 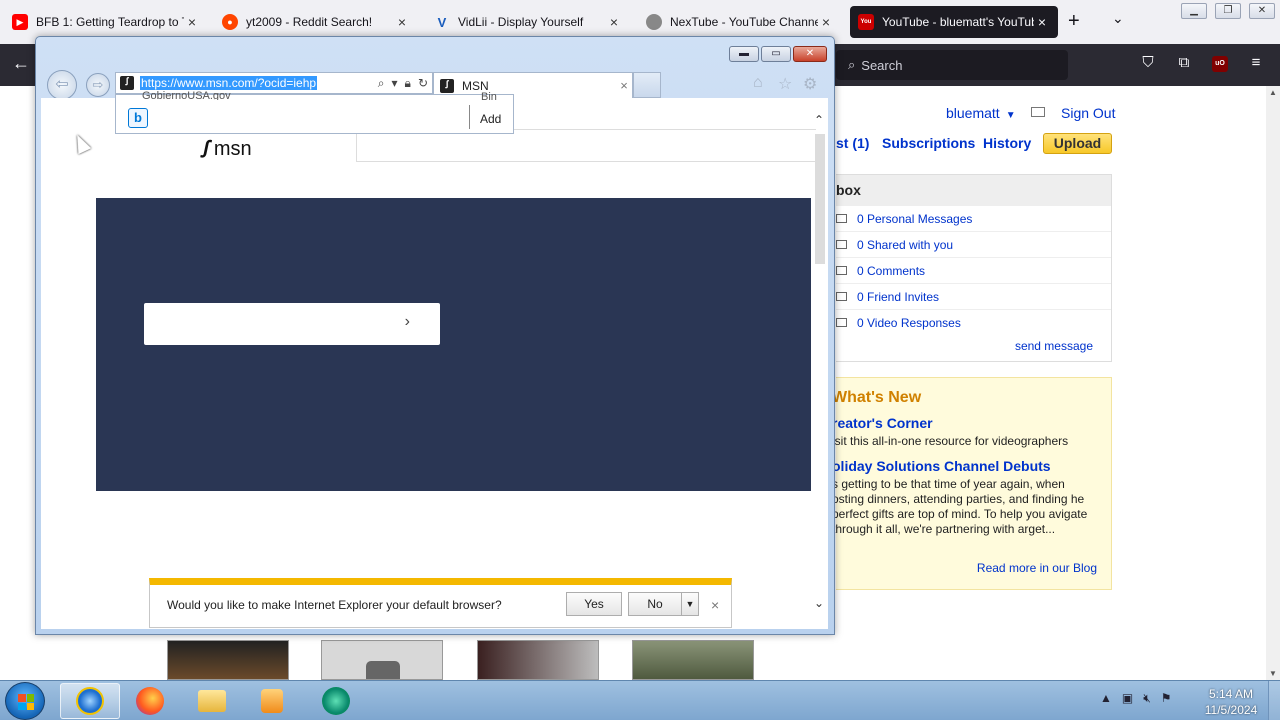 What do you see at coordinates (490, 119) in the screenshot?
I see `add-search-provider-button: Add` at bounding box center [490, 119].